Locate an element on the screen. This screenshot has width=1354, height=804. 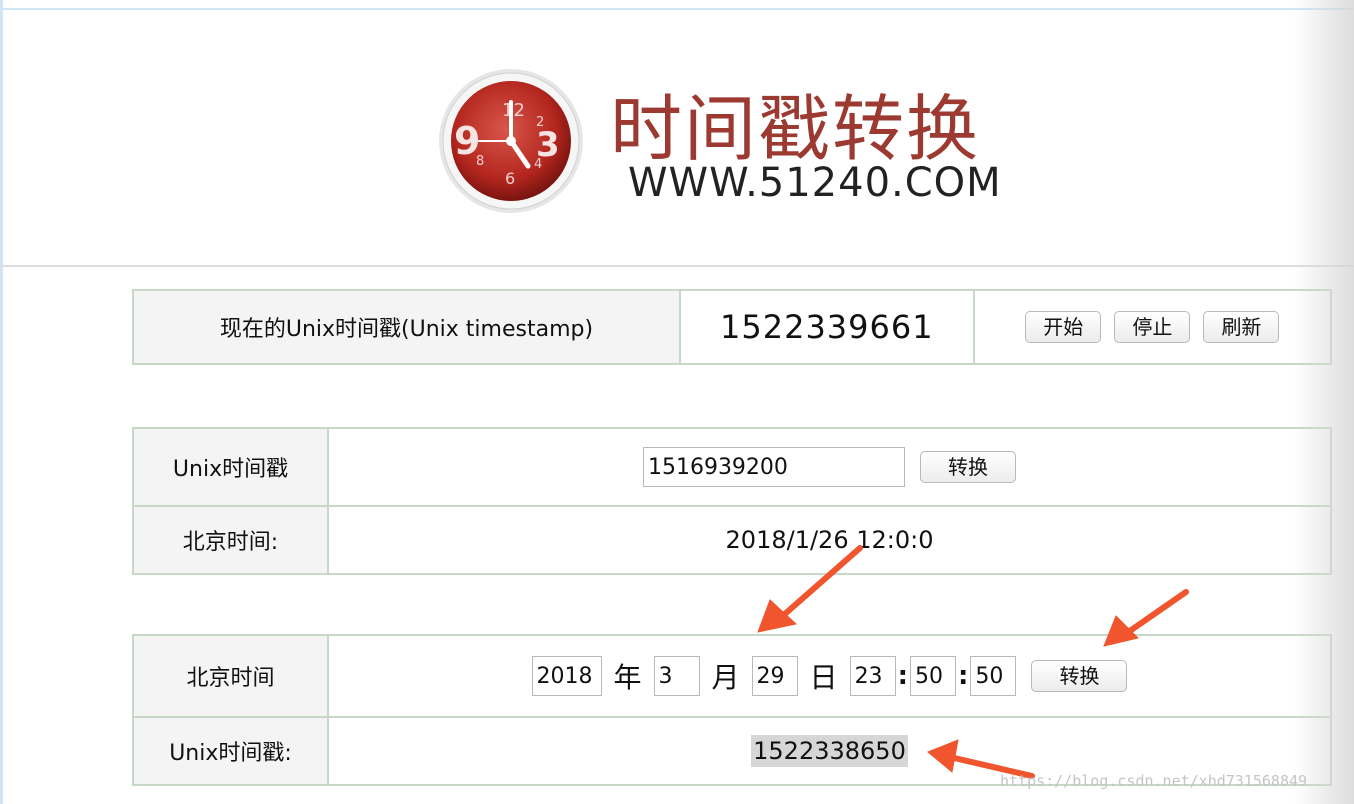
start-button: 开始 is located at coordinates (1063, 327).